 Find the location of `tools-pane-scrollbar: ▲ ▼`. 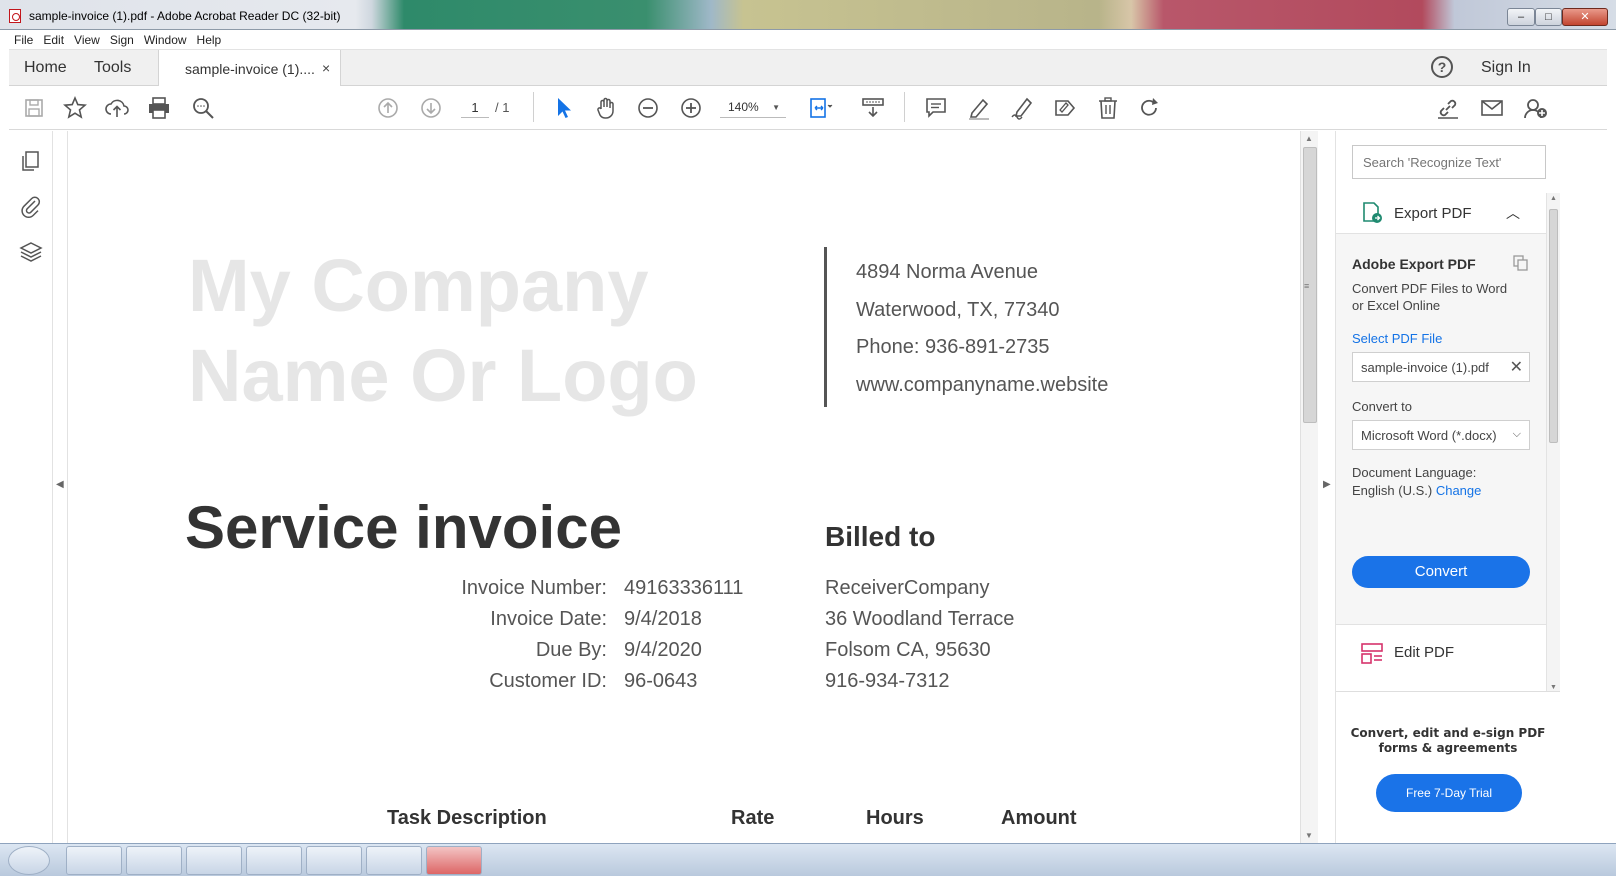

tools-pane-scrollbar: ▲ ▼ is located at coordinates (1553, 443).